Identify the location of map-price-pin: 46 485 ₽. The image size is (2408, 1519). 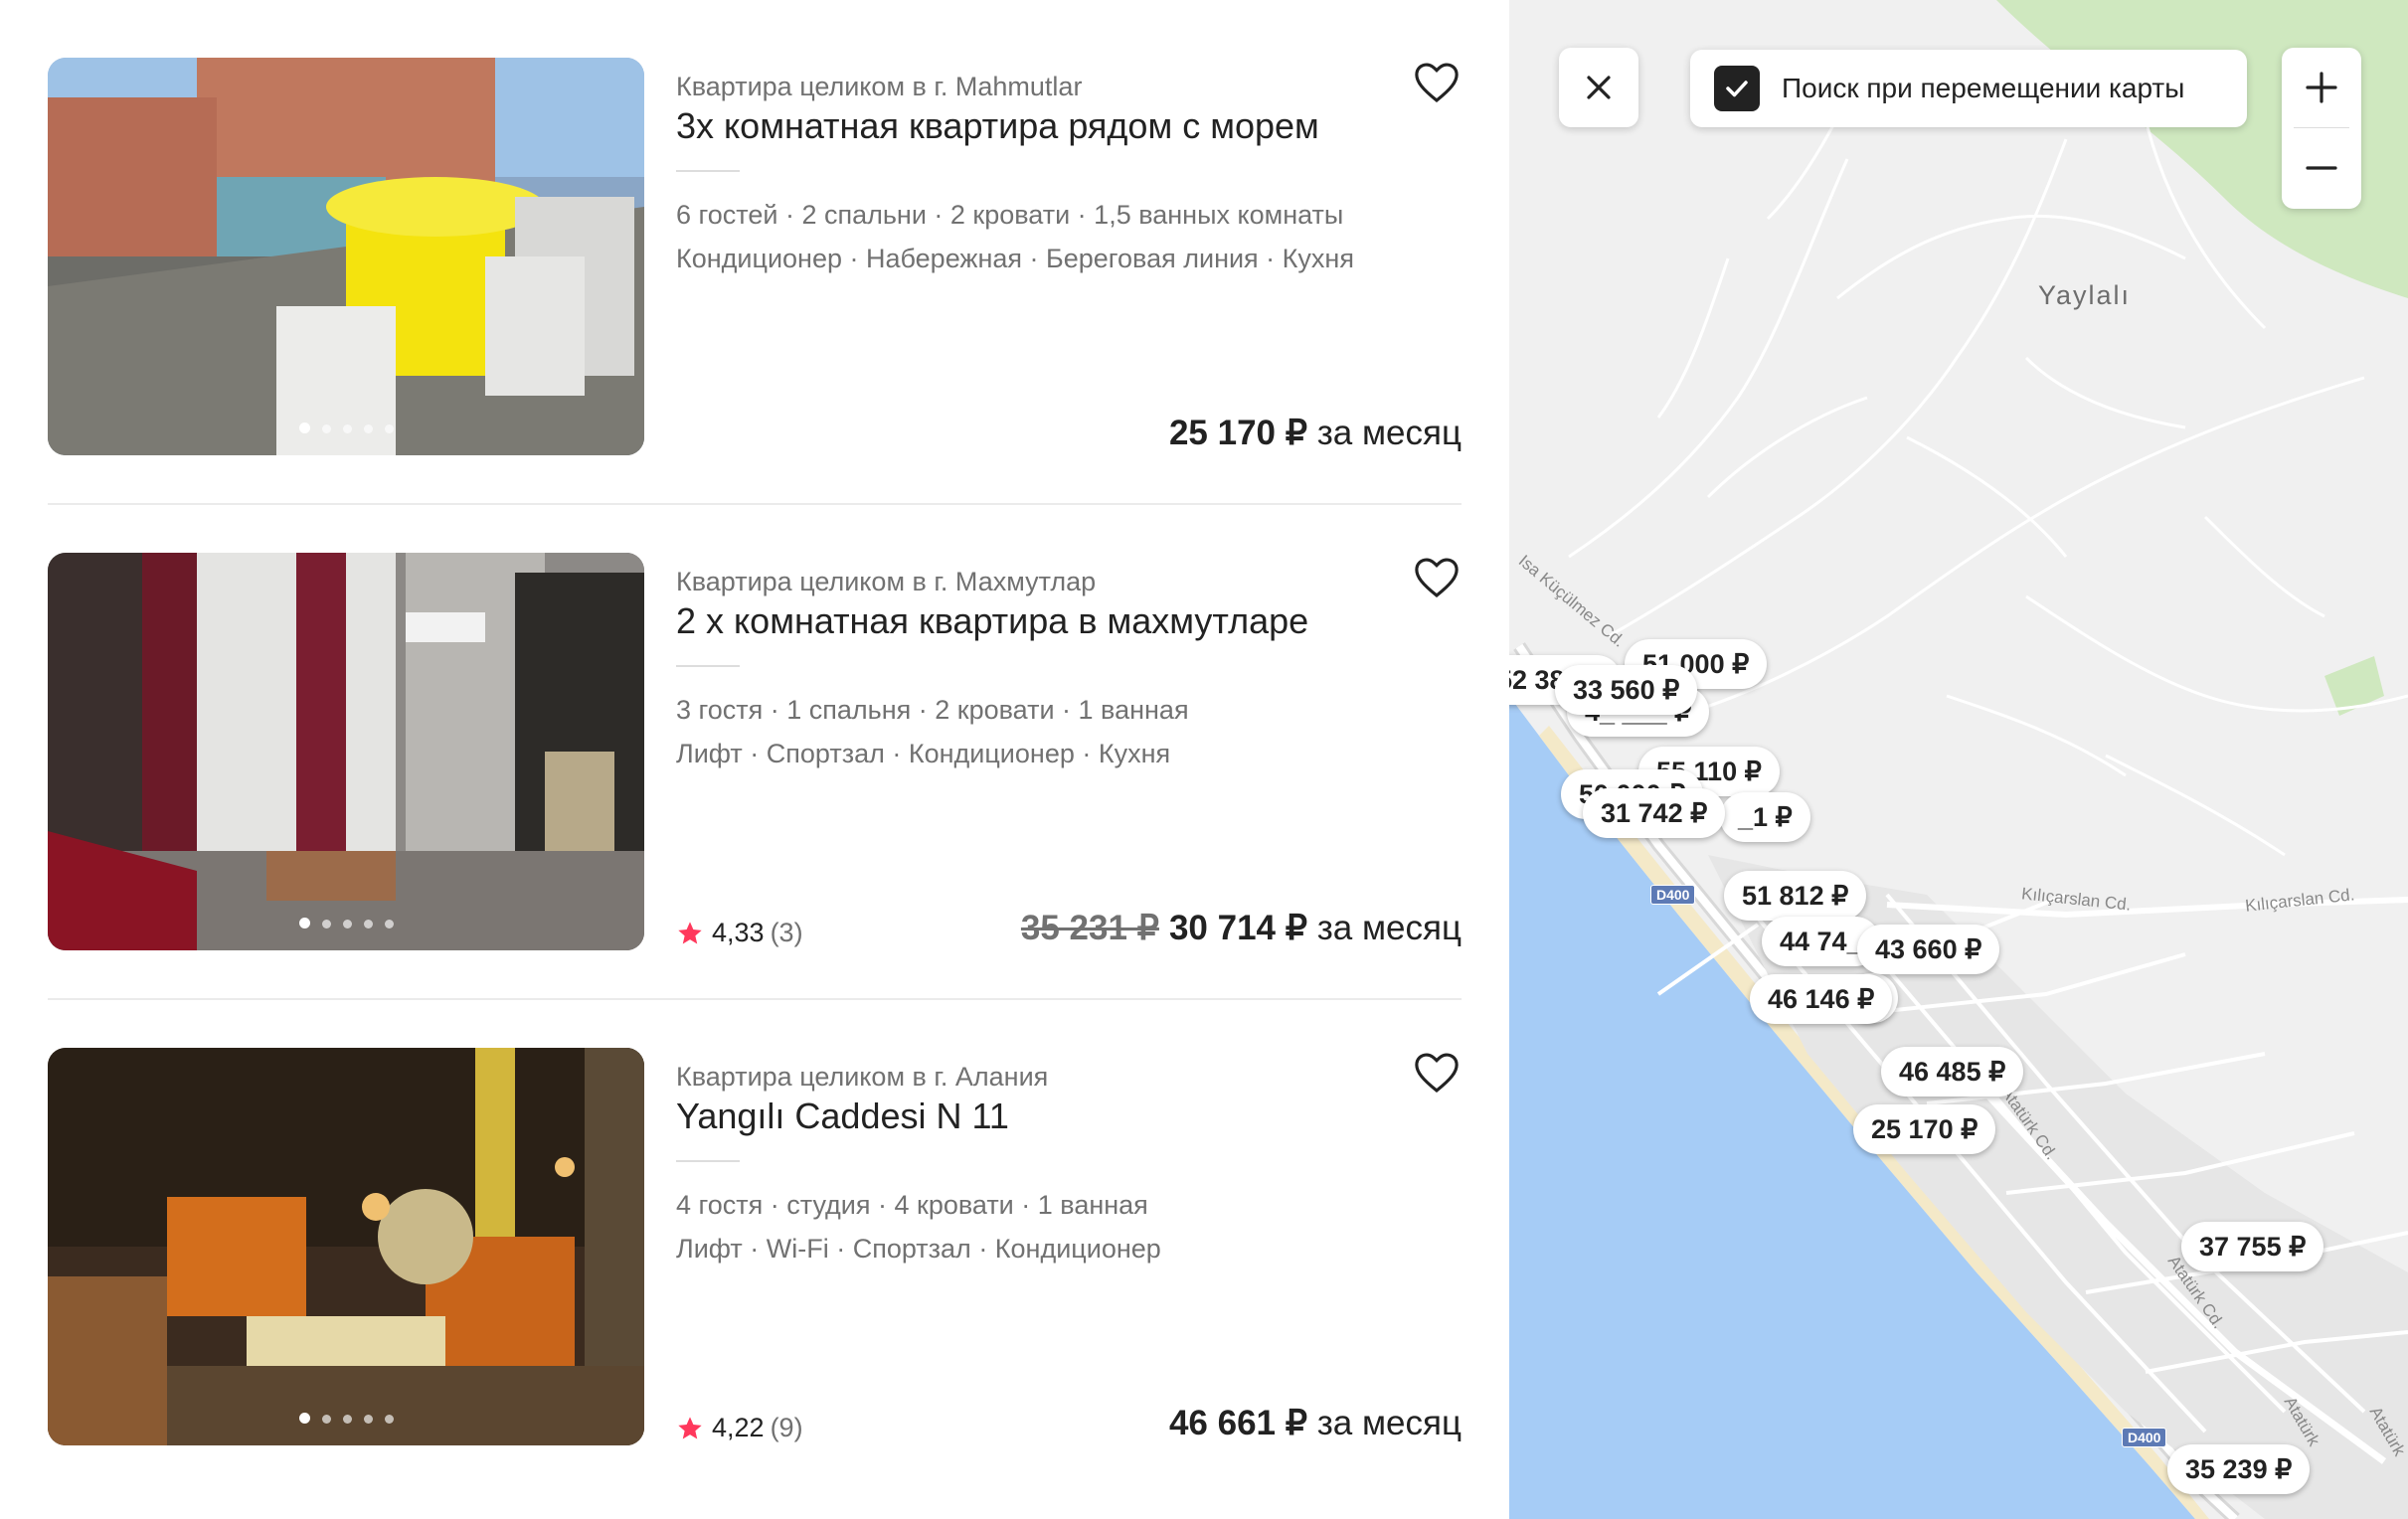
(1952, 1072).